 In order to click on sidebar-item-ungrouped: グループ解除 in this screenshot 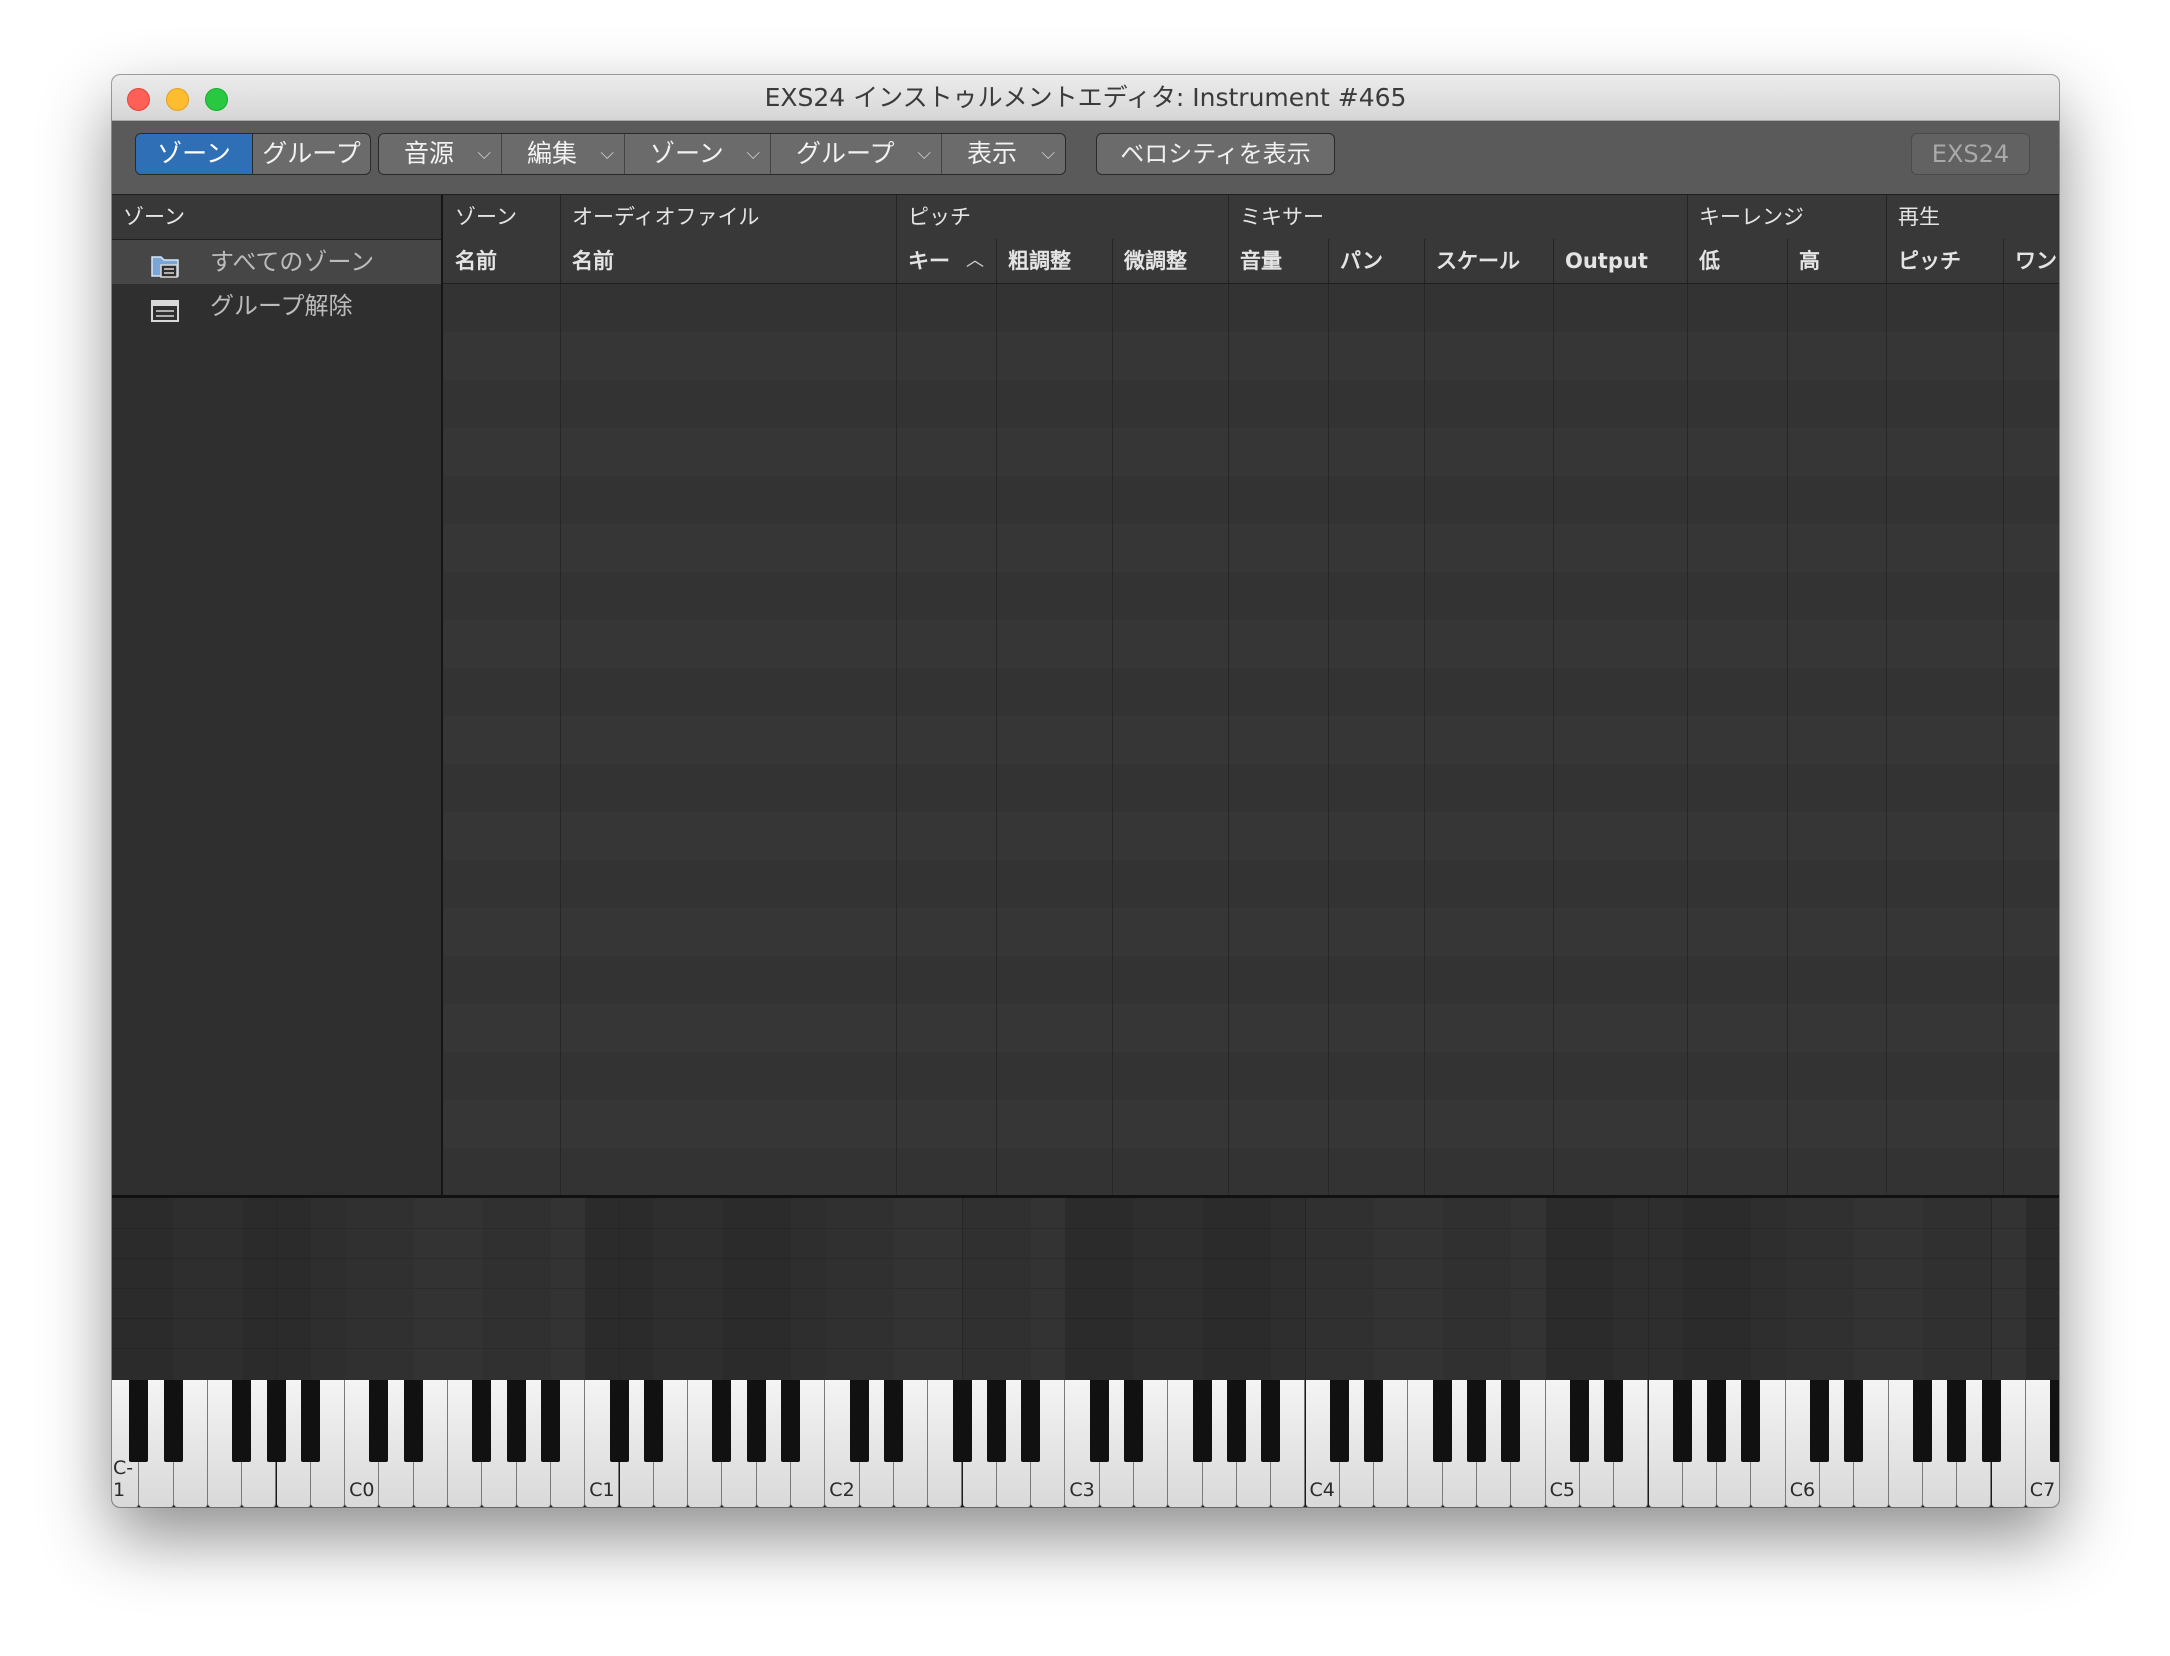, I will do `click(276, 306)`.